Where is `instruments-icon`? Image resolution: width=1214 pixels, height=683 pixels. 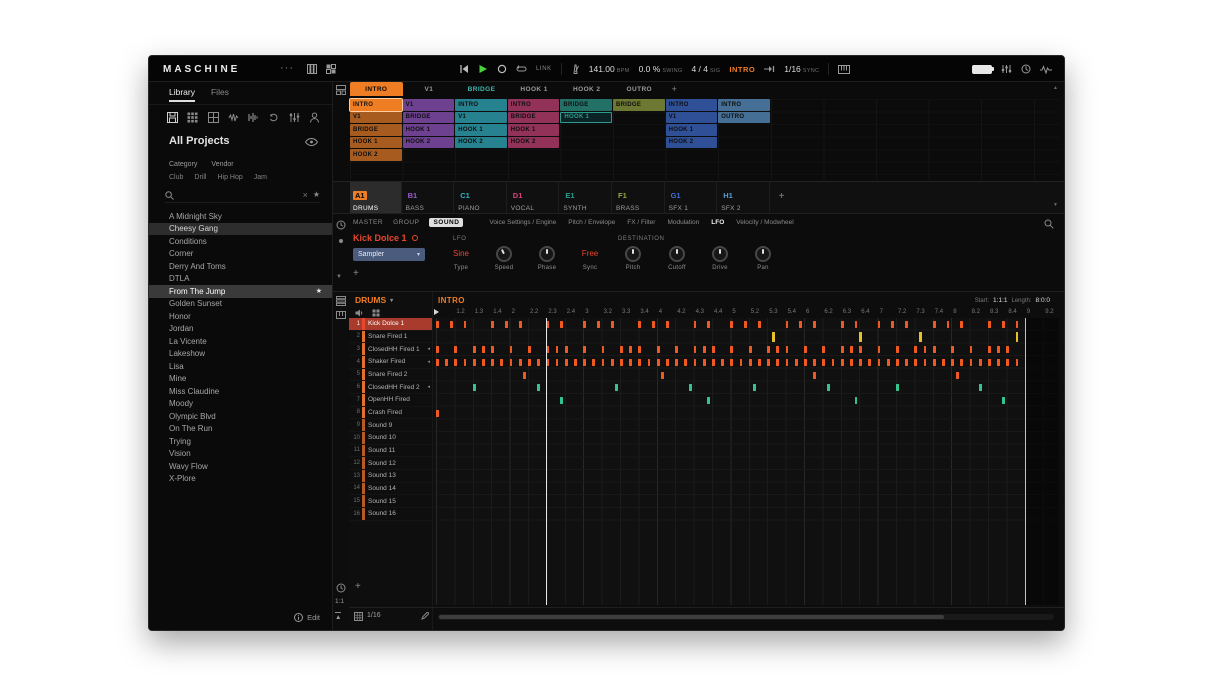 instruments-icon is located at coordinates (233, 117).